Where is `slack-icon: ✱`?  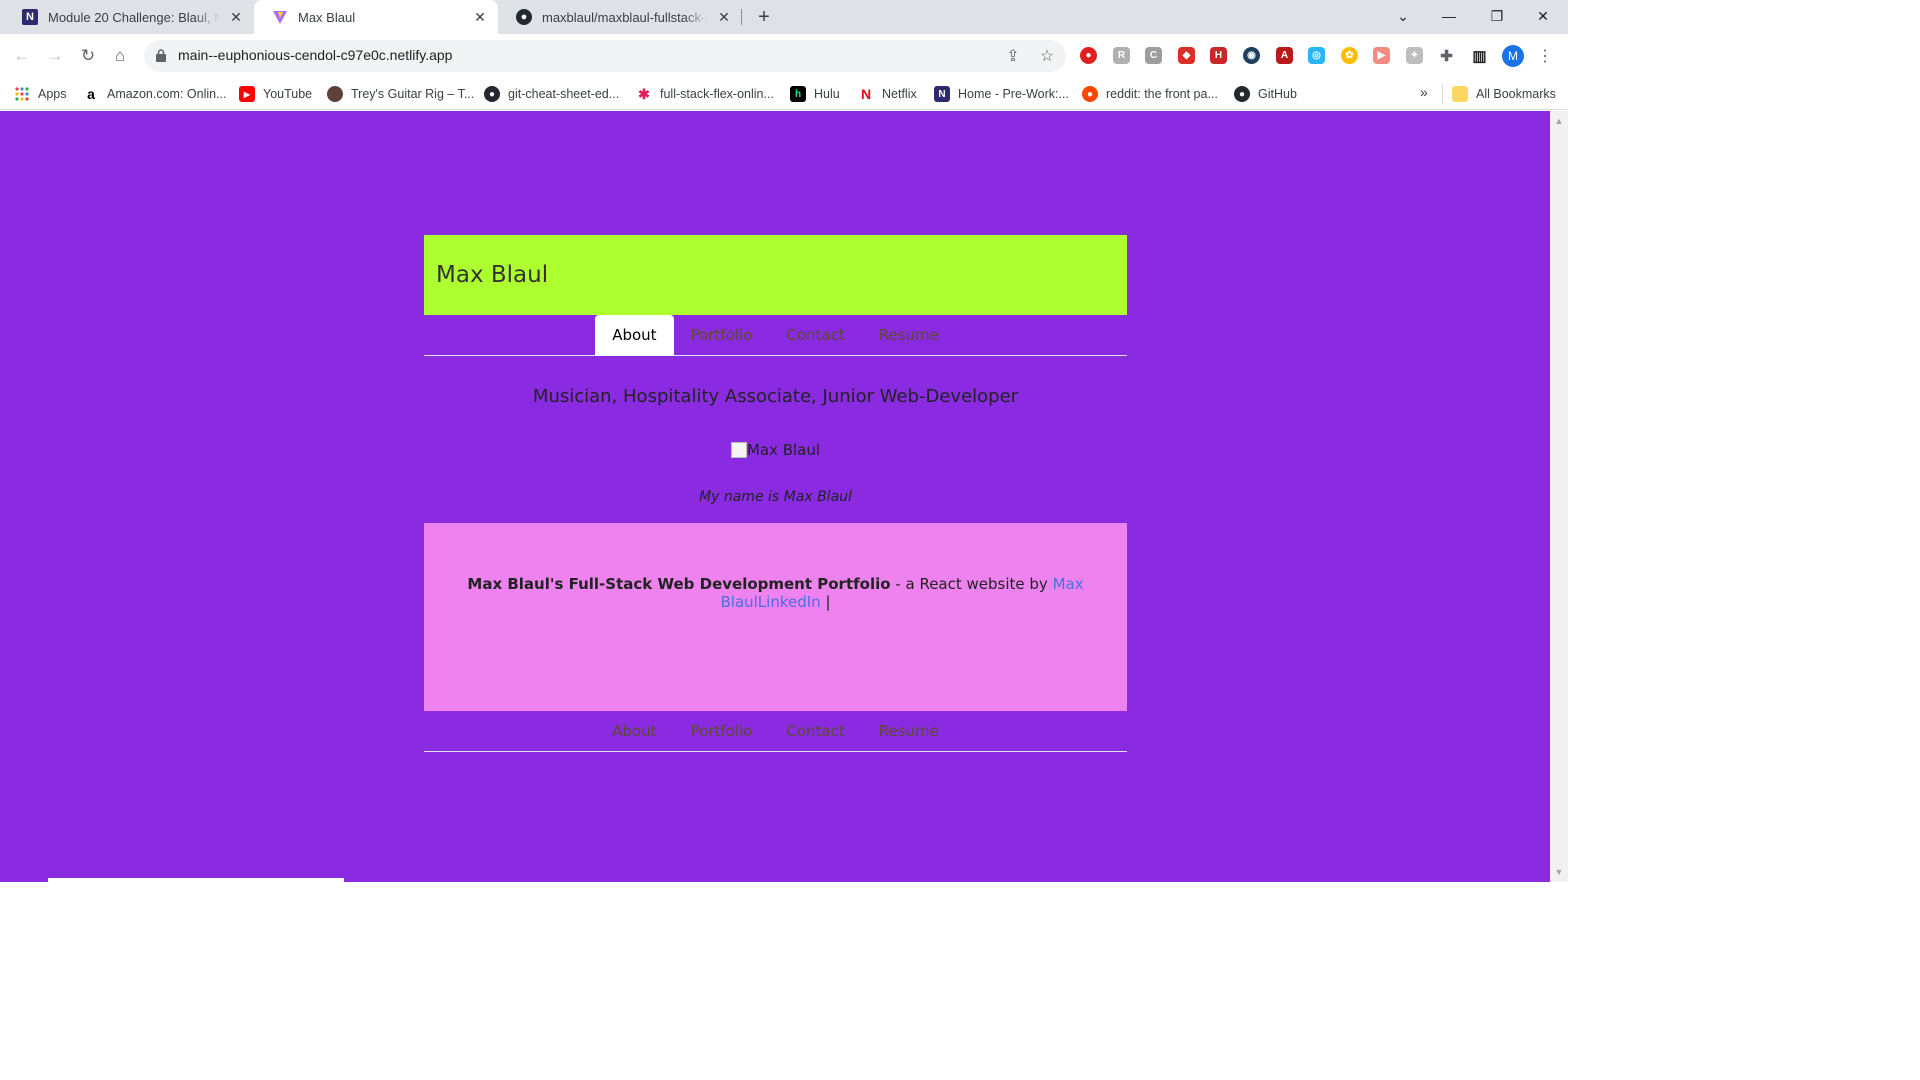 slack-icon: ✱ is located at coordinates (644, 93).